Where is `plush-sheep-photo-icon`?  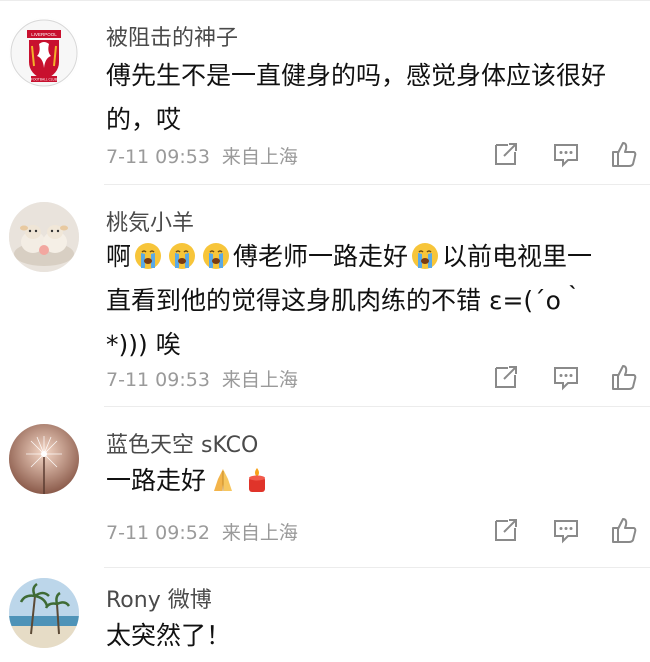 plush-sheep-photo-icon is located at coordinates (44, 237).